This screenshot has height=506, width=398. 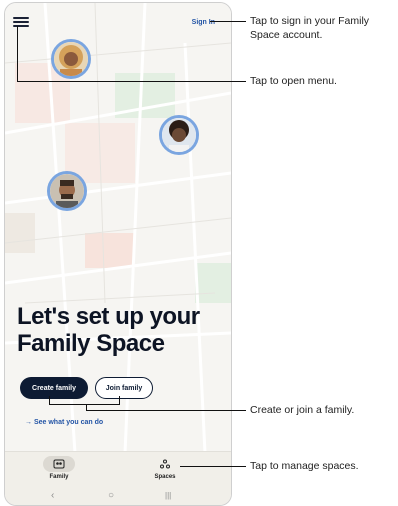 I want to click on avatar-woman-image, so click(x=71, y=59).